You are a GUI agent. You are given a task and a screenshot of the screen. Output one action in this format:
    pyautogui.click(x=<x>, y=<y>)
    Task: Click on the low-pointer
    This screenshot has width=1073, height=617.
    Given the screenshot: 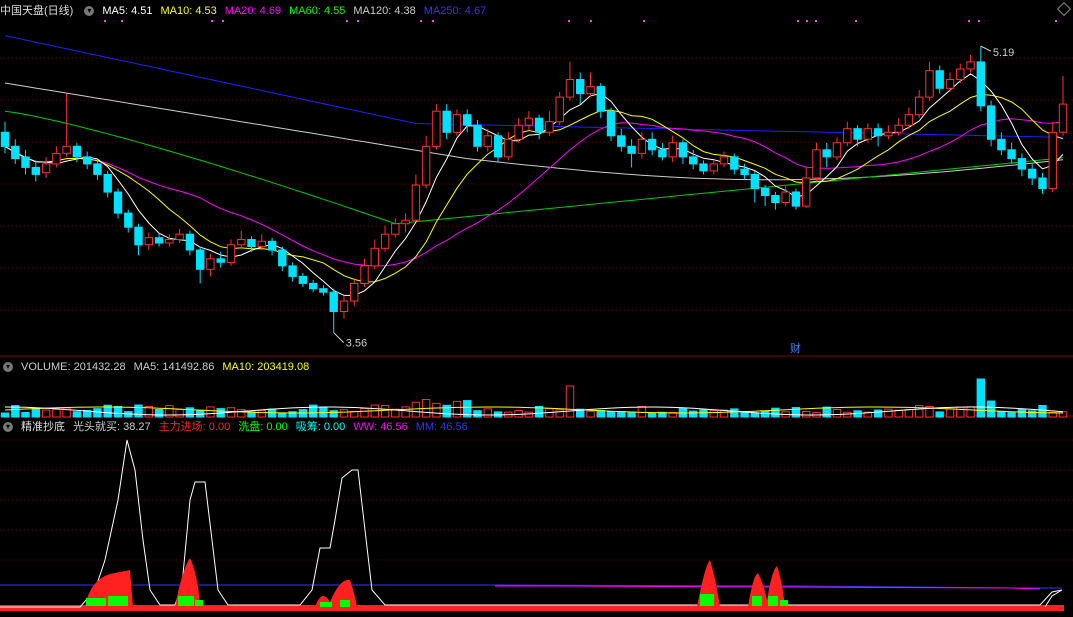 What is the action you would take?
    pyautogui.click(x=339, y=338)
    